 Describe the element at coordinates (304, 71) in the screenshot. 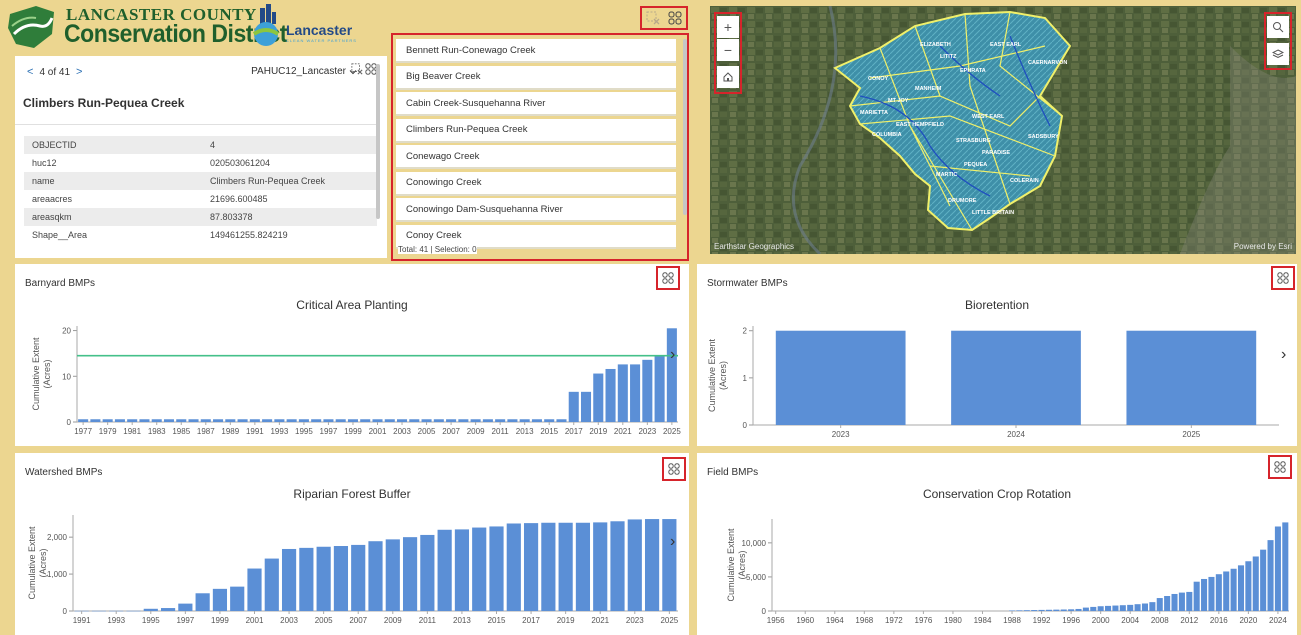

I see `layer-selector: PAHUC12_Lancaster` at that location.